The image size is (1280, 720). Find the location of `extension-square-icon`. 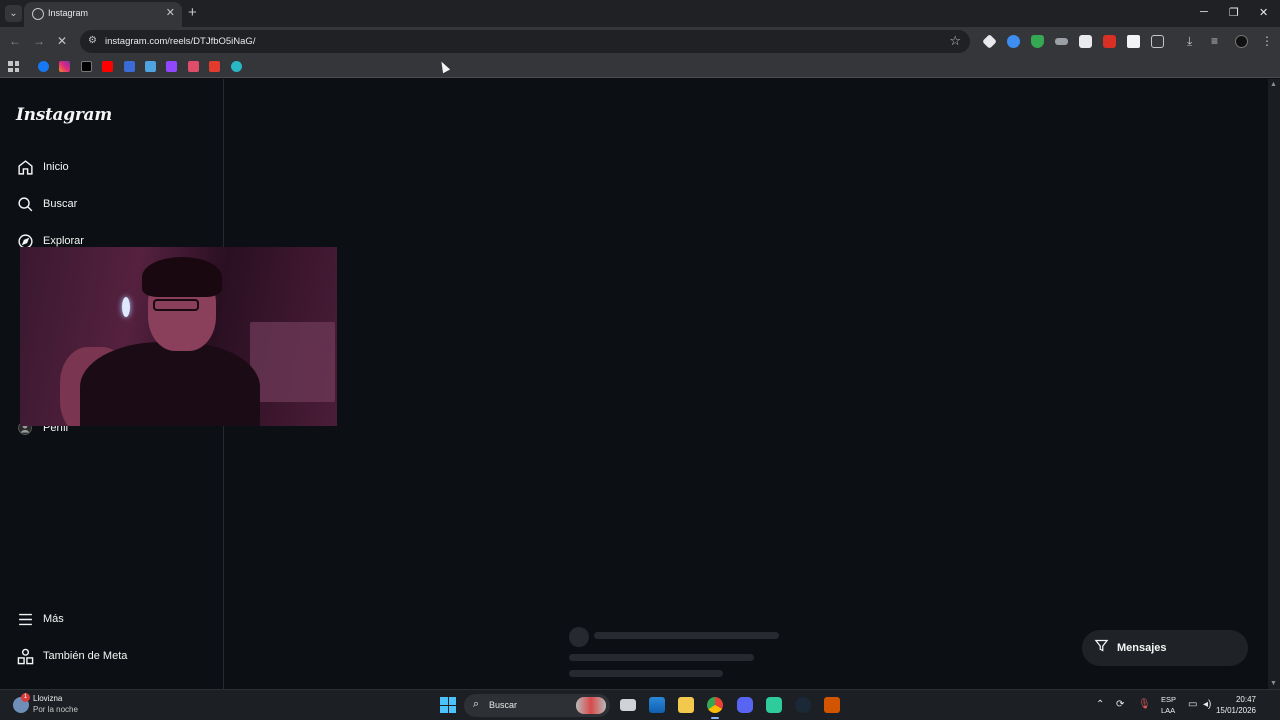

extension-square-icon is located at coordinates (1085, 41).